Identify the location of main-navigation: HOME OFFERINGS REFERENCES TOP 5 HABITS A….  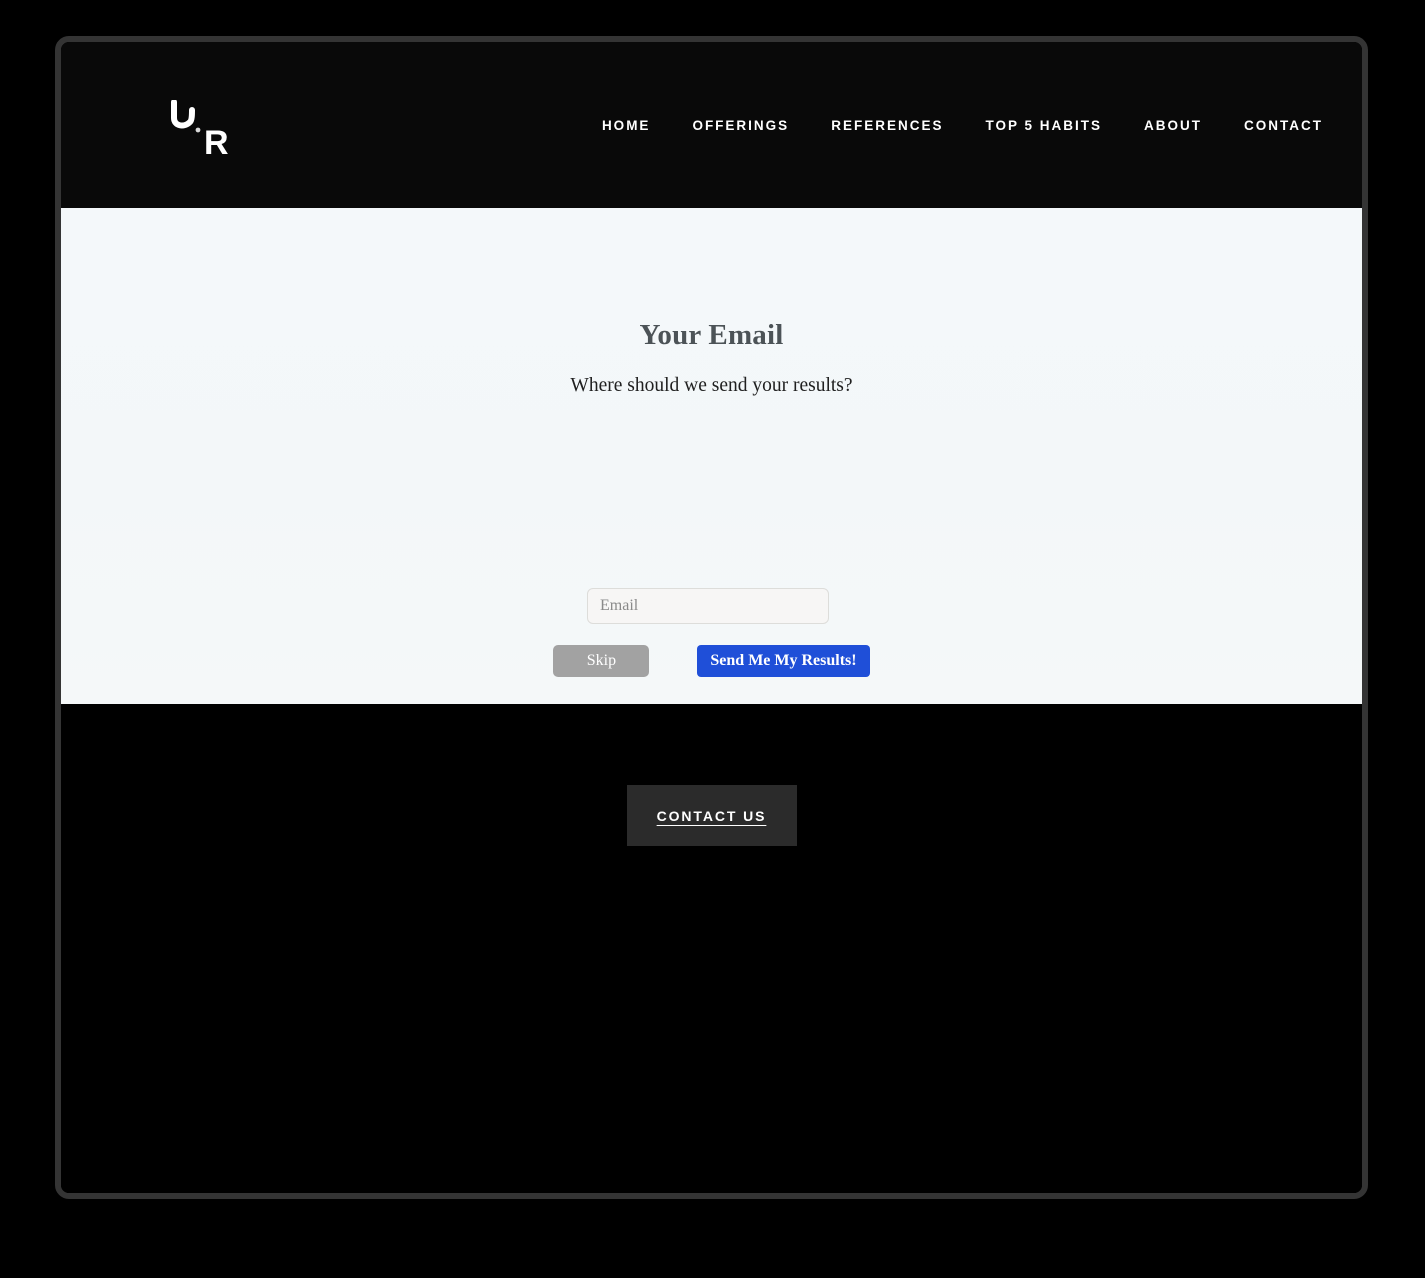
(962, 125).